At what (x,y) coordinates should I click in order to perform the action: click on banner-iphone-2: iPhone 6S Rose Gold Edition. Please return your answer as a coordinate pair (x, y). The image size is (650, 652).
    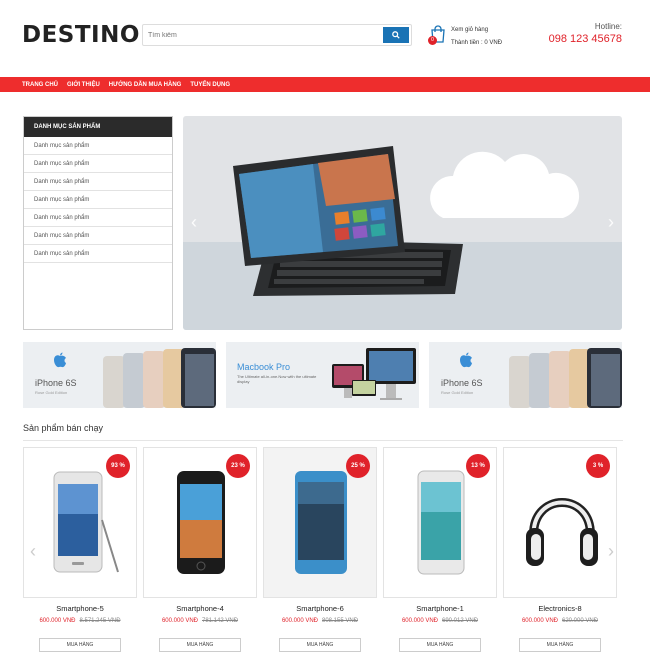
    Looking at the image, I should click on (525, 375).